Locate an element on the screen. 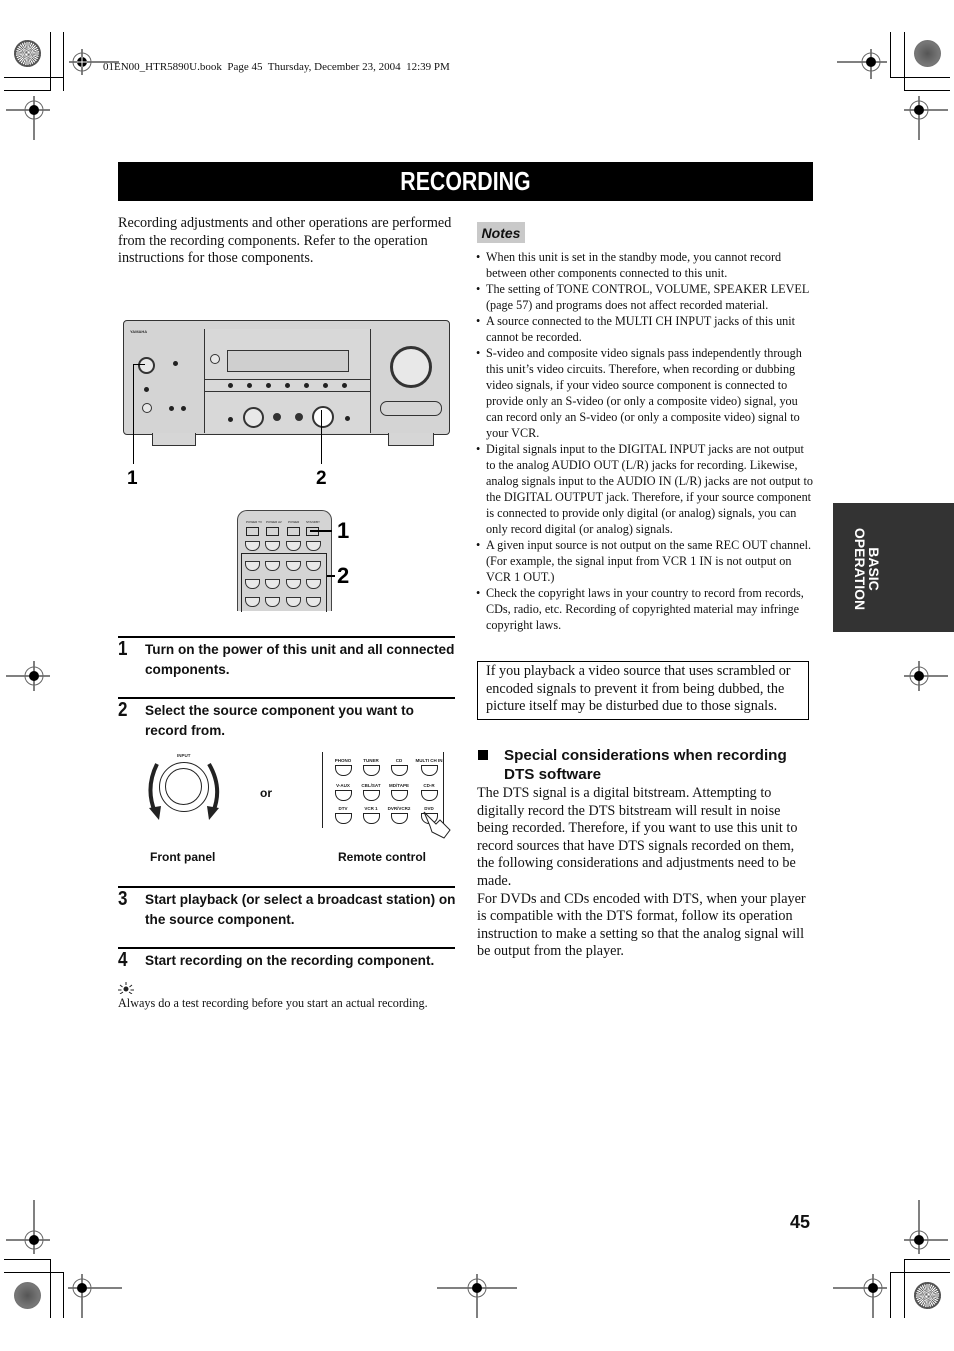 Image resolution: width=954 pixels, height=1351 pixels. chapter-tab-label: OPERATION BASIC is located at coordinates (867, 569).